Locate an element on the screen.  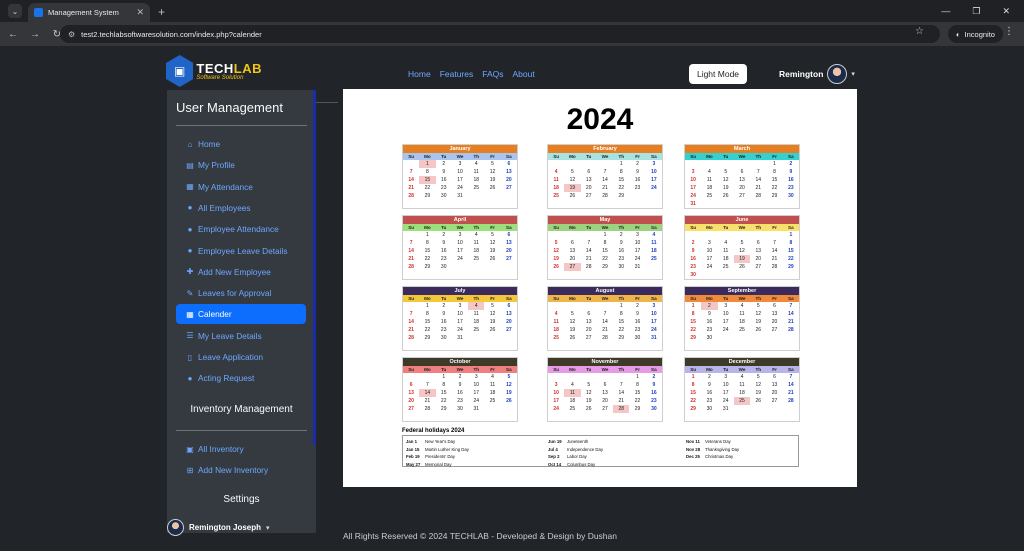
sidebar-item-home: ⌂ Home is located at coordinates (241, 144).